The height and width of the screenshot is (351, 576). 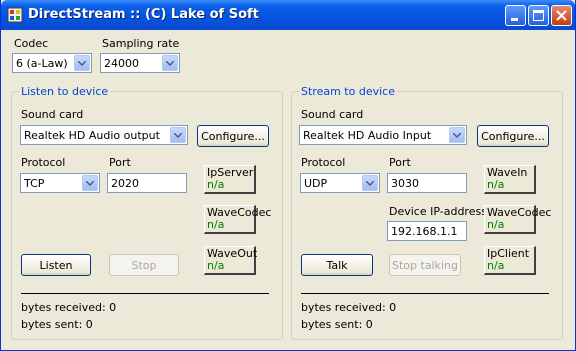 I want to click on stream-protocol-select: UDP, so click(x=340, y=183).